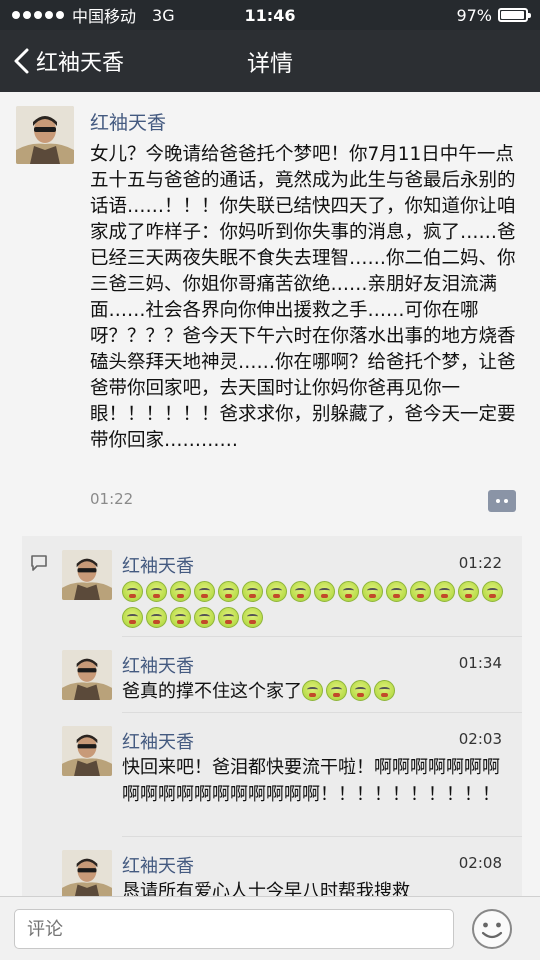 The height and width of the screenshot is (960, 540). I want to click on comment-item: 红袖天香 01:34 爸真的撑不住这个家了, so click(272, 673).